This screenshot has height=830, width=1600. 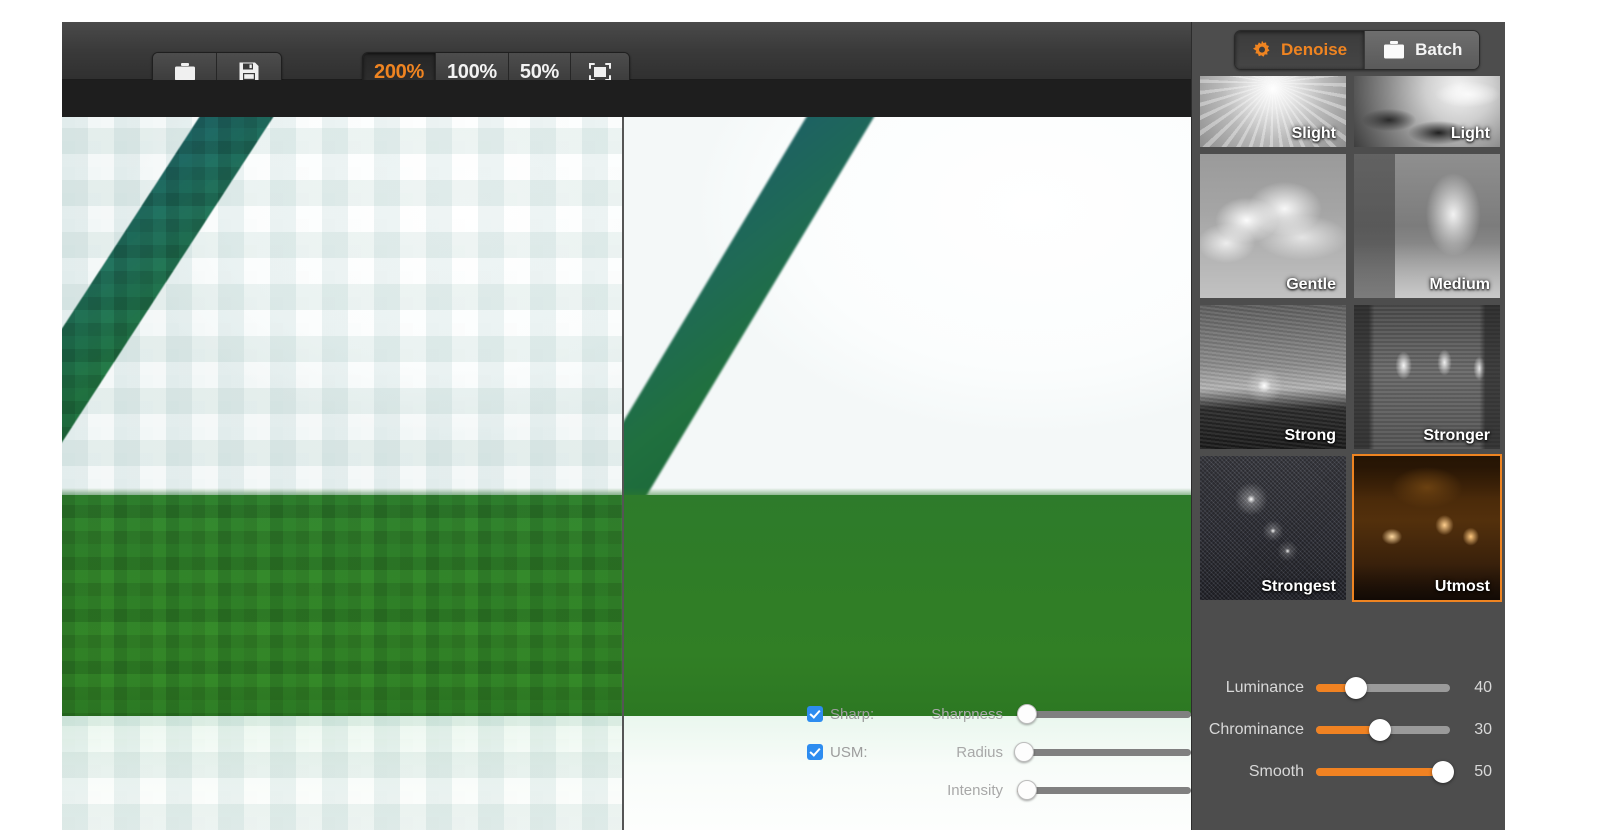 I want to click on smooth-slider-fill, so click(x=1380, y=772).